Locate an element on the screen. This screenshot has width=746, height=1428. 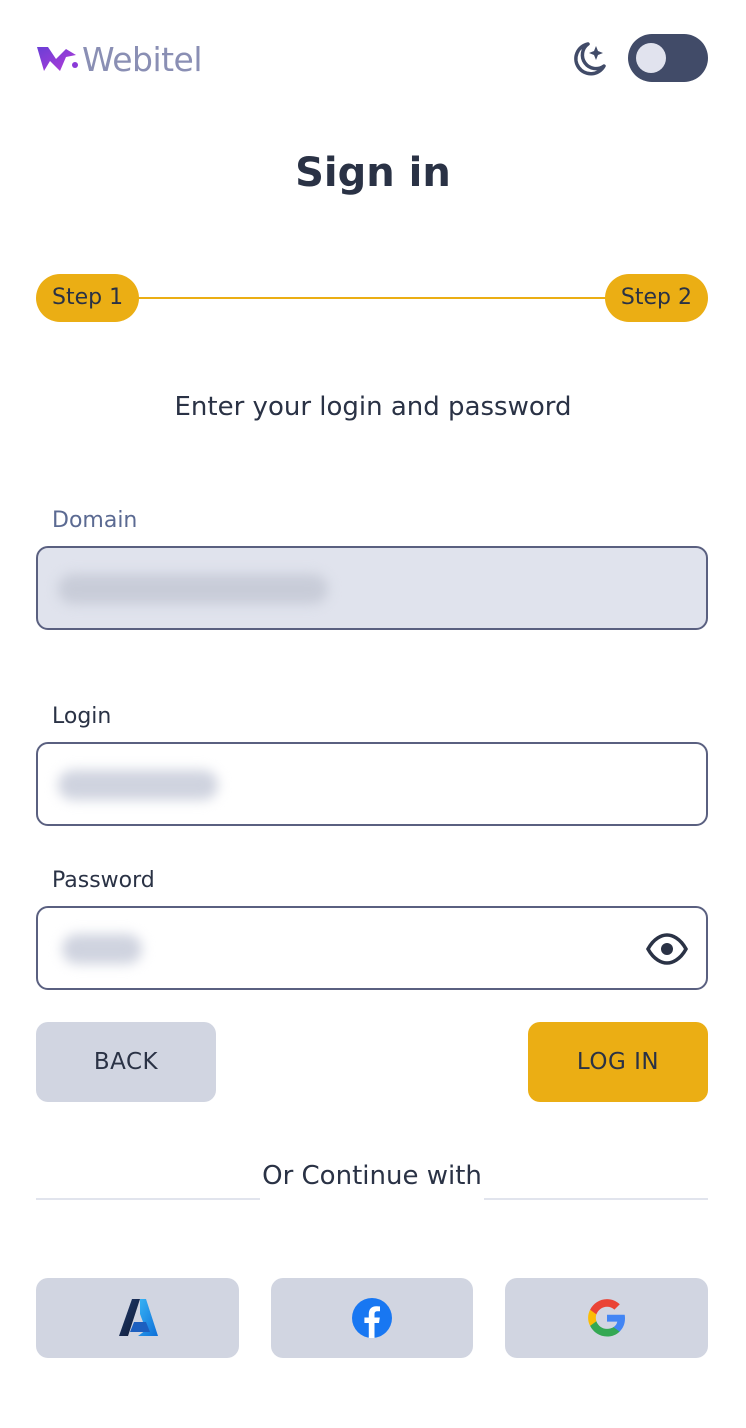
password-value-redacted is located at coordinates (102, 949).